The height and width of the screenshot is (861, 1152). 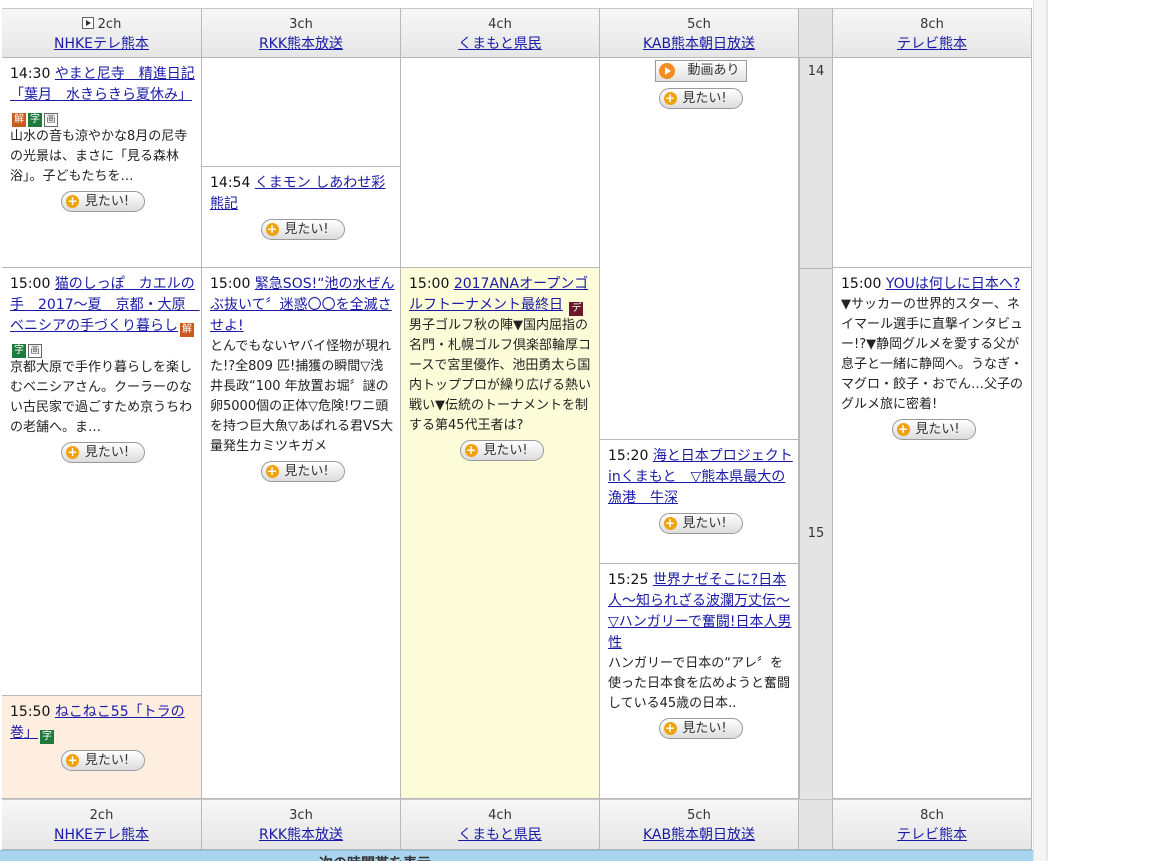 What do you see at coordinates (87, 23) in the screenshot?
I see `play-icon` at bounding box center [87, 23].